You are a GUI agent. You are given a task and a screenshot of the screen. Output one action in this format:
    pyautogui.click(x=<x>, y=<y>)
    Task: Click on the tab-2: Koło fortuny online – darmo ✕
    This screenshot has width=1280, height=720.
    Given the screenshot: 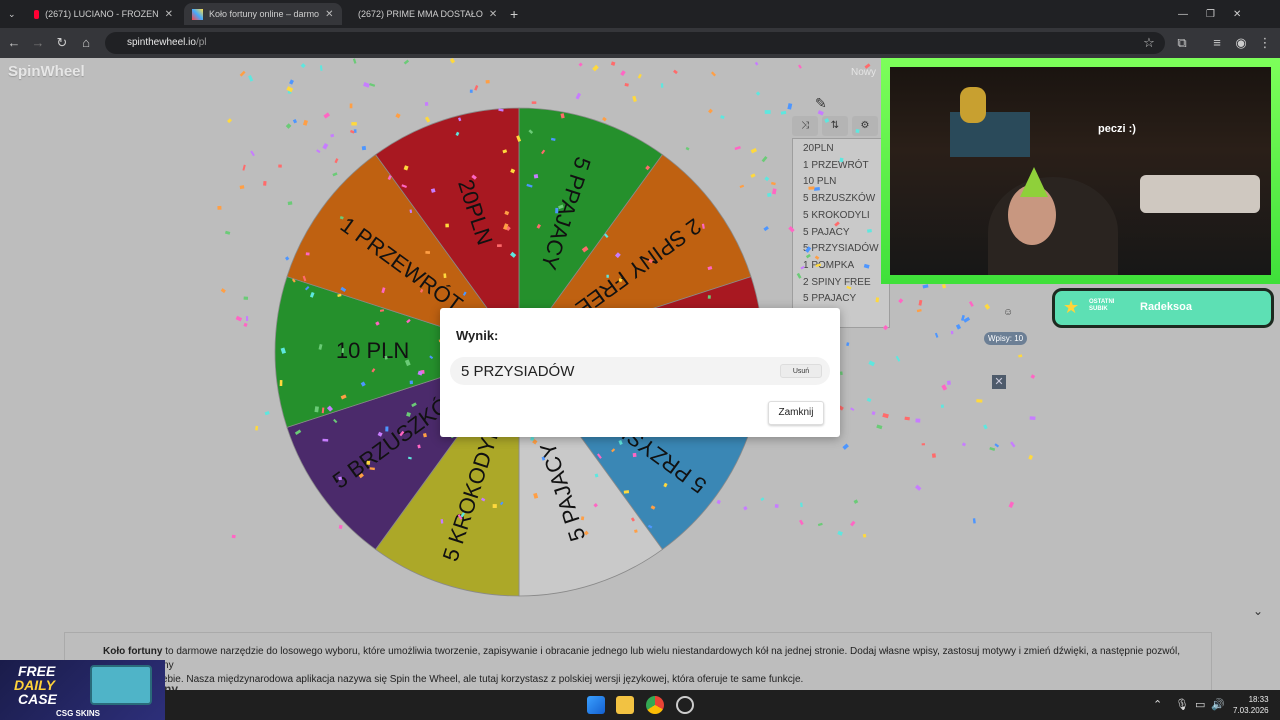 What is the action you would take?
    pyautogui.click(x=263, y=14)
    